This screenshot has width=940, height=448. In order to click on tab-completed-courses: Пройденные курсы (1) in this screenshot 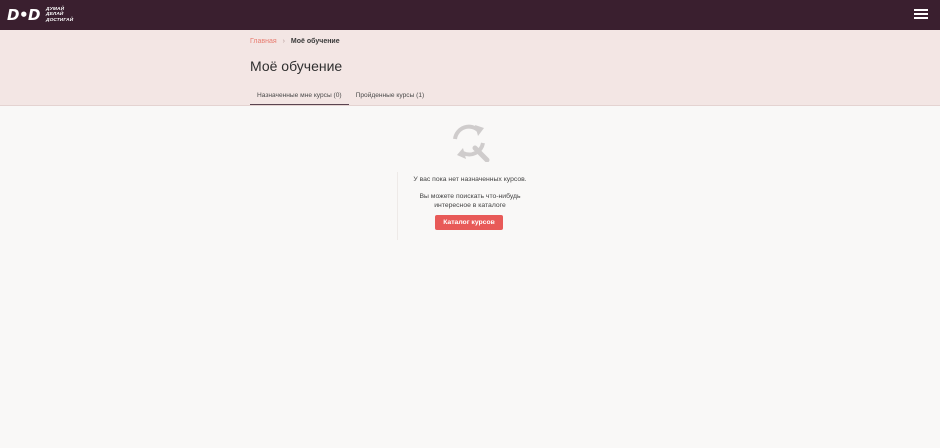, I will do `click(390, 96)`.